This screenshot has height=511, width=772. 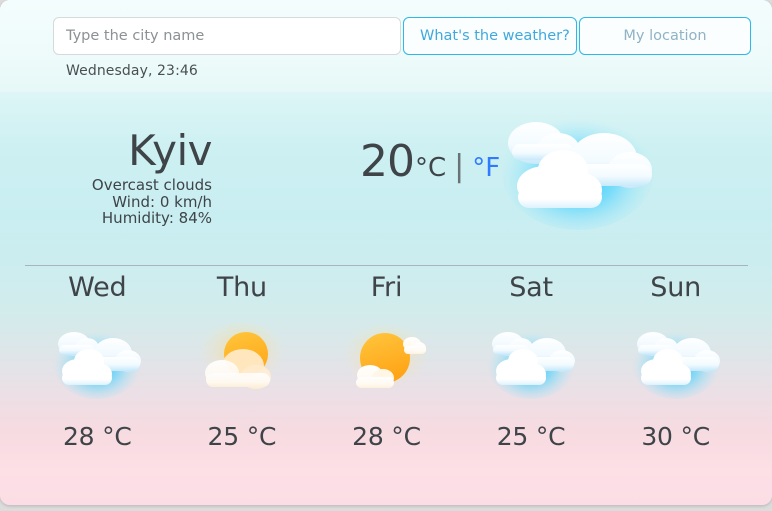 I want to click on sun-behind-cloud-icon, so click(x=242, y=360).